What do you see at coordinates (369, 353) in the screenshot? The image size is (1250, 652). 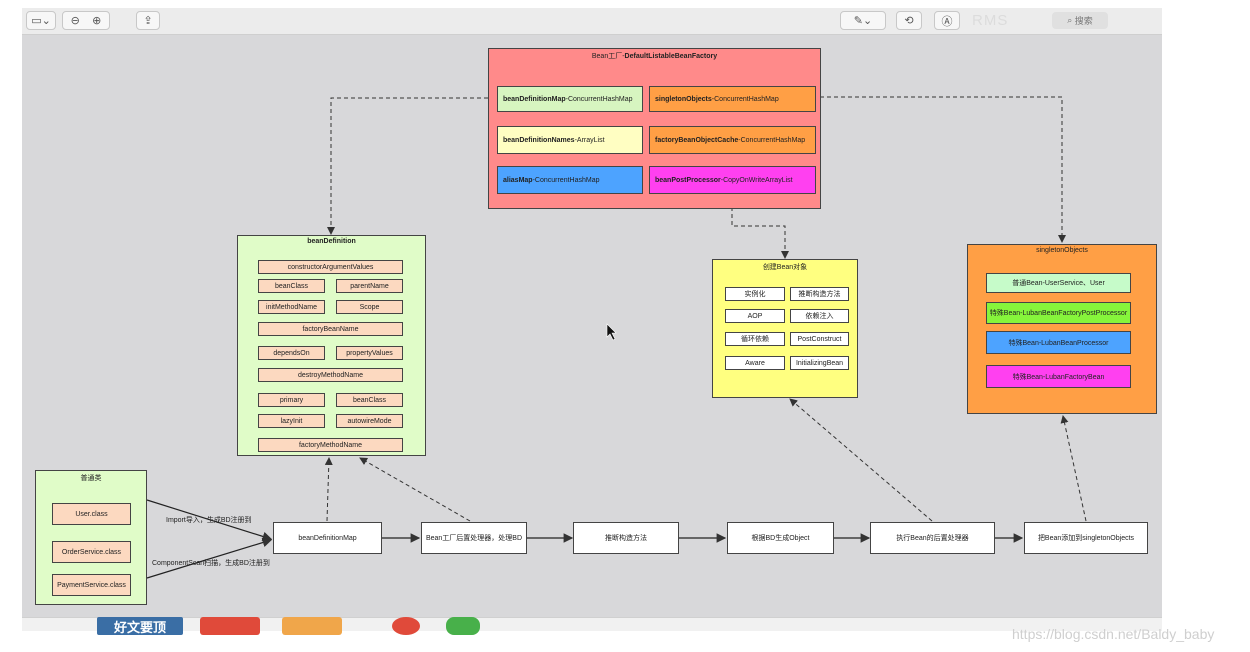 I see `bd-property-values: propertyValues` at bounding box center [369, 353].